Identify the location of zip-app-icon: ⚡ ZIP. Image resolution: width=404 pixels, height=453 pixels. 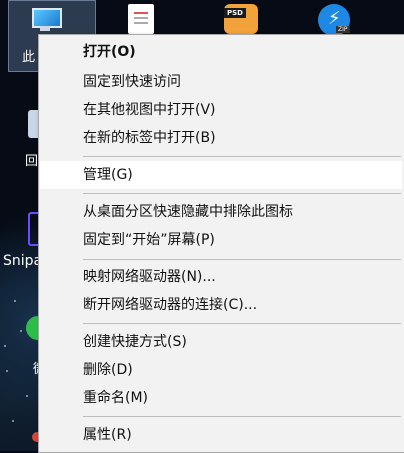
(334, 20).